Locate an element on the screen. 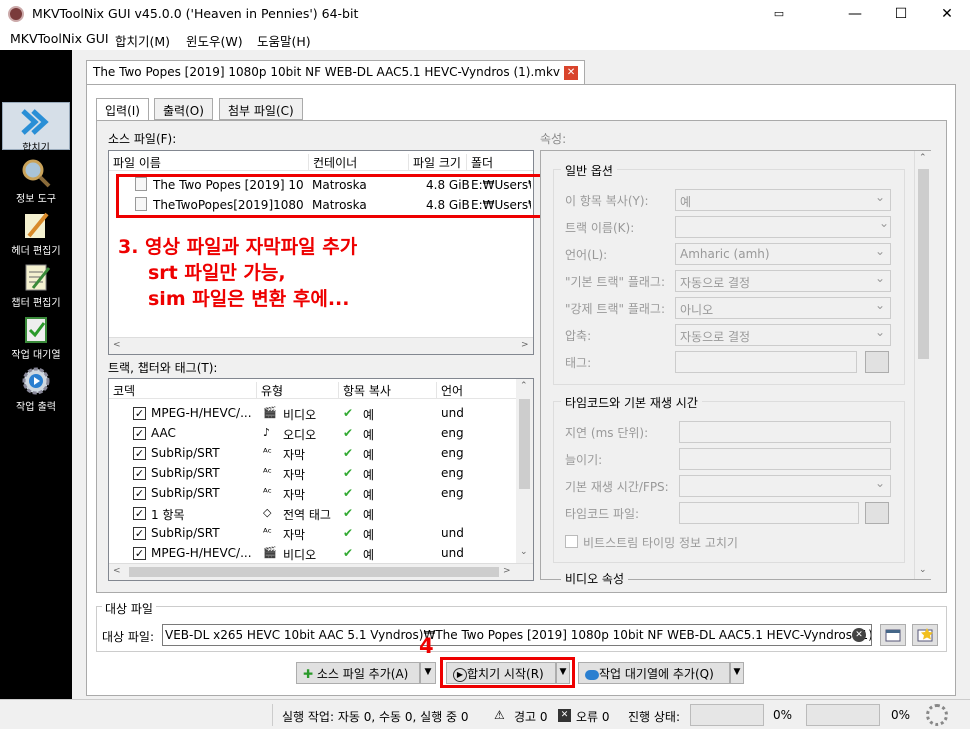 The width and height of the screenshot is (970, 729). add-to-queue-button: 작업 대기열에 추가(Q) is located at coordinates (654, 673).